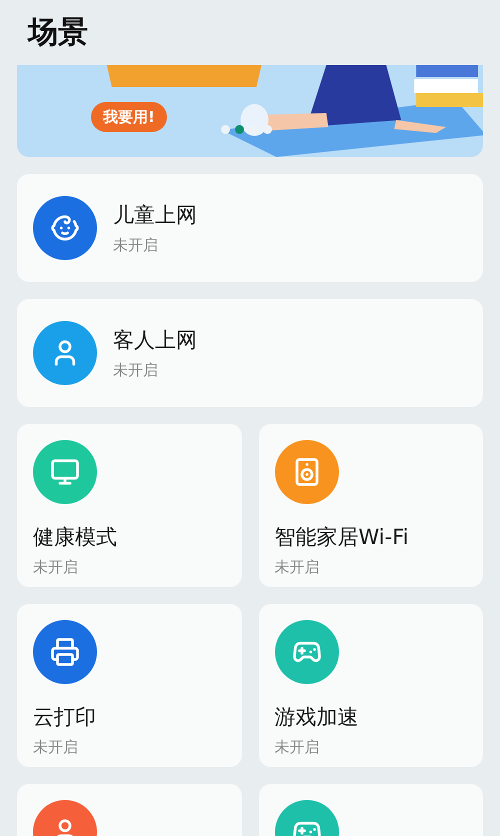 This screenshot has width=500, height=836. I want to click on scene-card: 健康模式 未开启, so click(129, 505).